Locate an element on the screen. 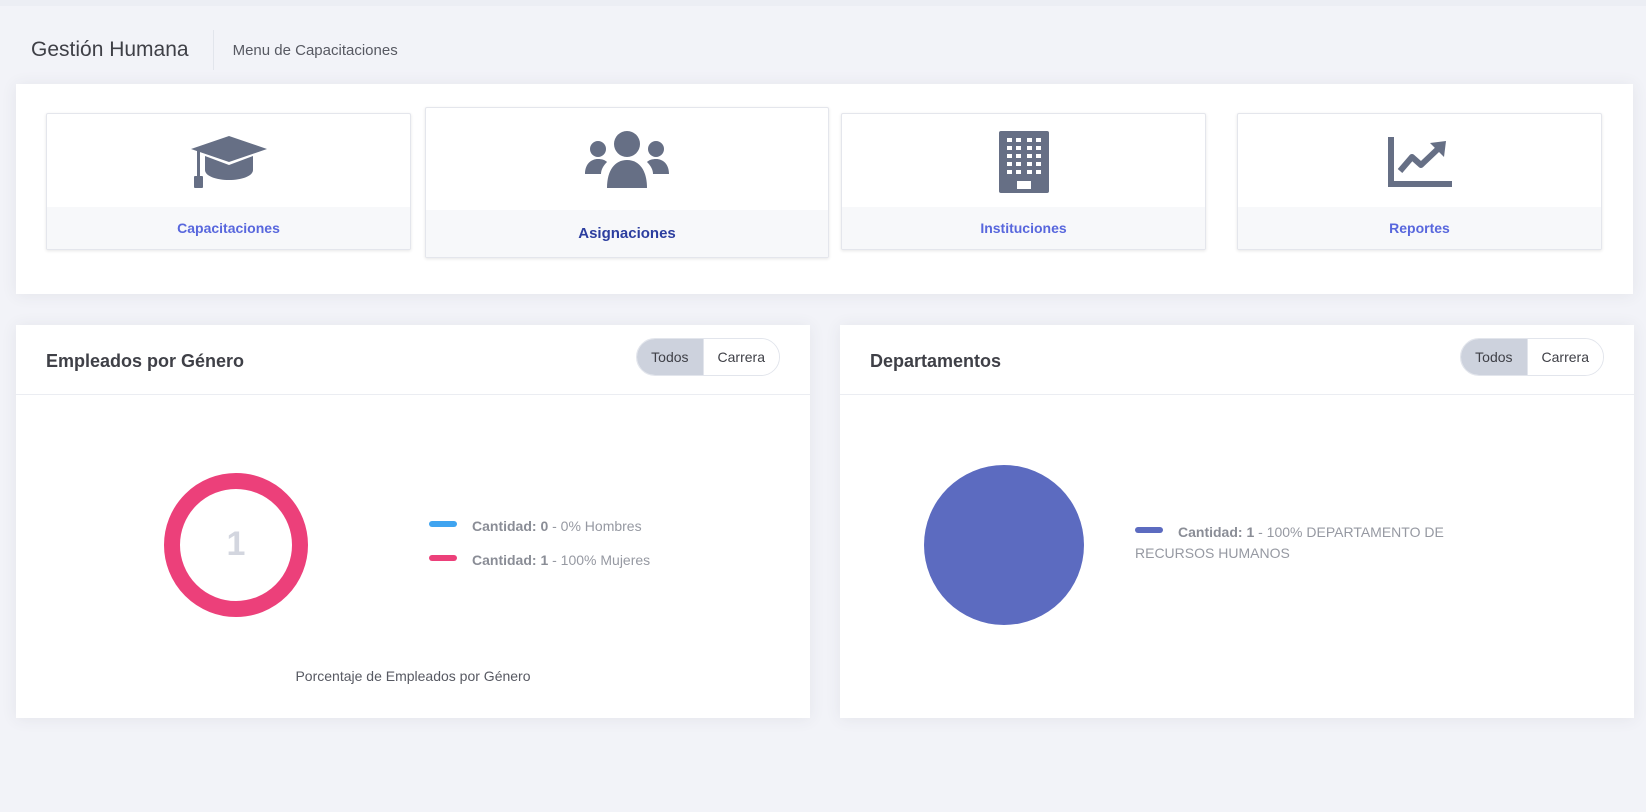 This screenshot has width=1646, height=812. dept-toggle-group: Todos Carrera is located at coordinates (1532, 357).